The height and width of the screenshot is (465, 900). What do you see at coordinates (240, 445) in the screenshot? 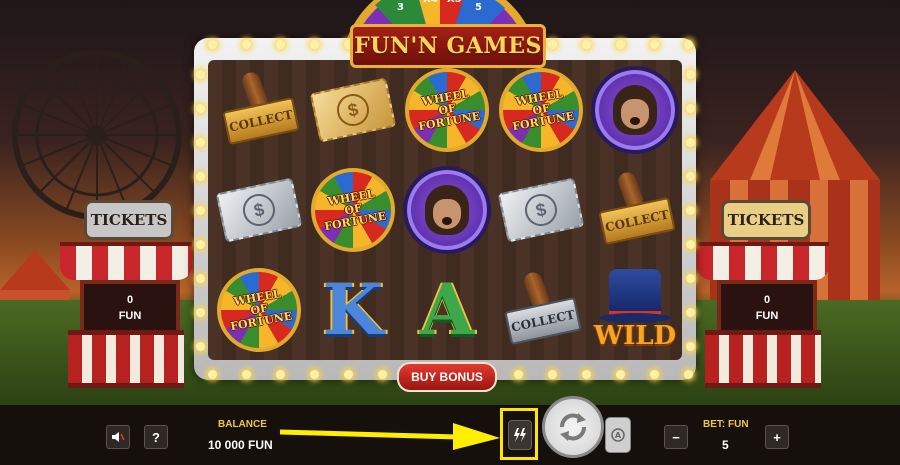
I see `balance-value: 10 000 FUN` at bounding box center [240, 445].